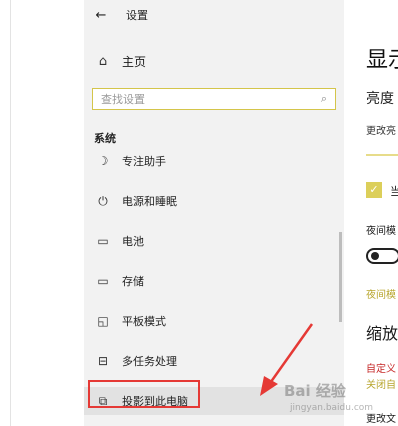  Describe the element at coordinates (134, 61) in the screenshot. I see `home-label: 主页` at that location.